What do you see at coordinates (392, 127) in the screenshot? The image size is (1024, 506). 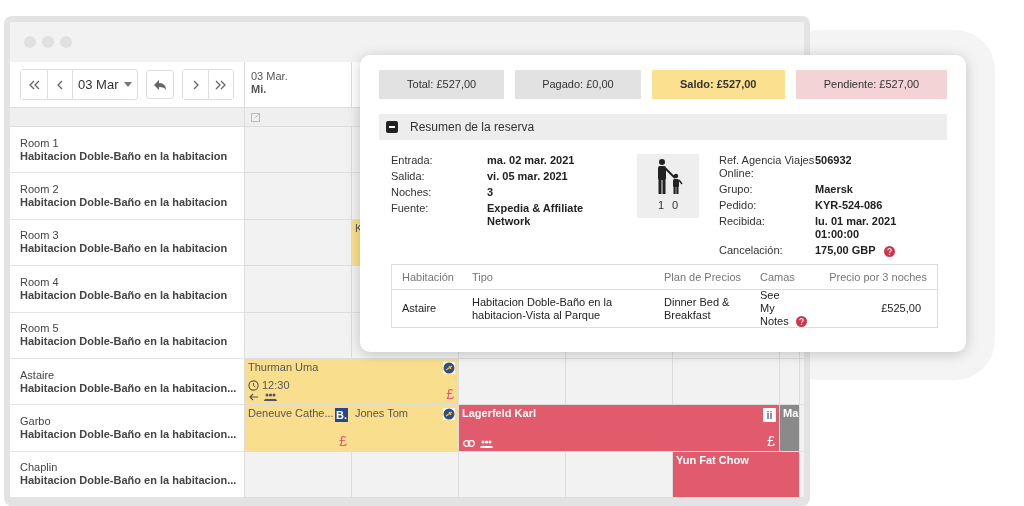 I see `collapse-toggle` at bounding box center [392, 127].